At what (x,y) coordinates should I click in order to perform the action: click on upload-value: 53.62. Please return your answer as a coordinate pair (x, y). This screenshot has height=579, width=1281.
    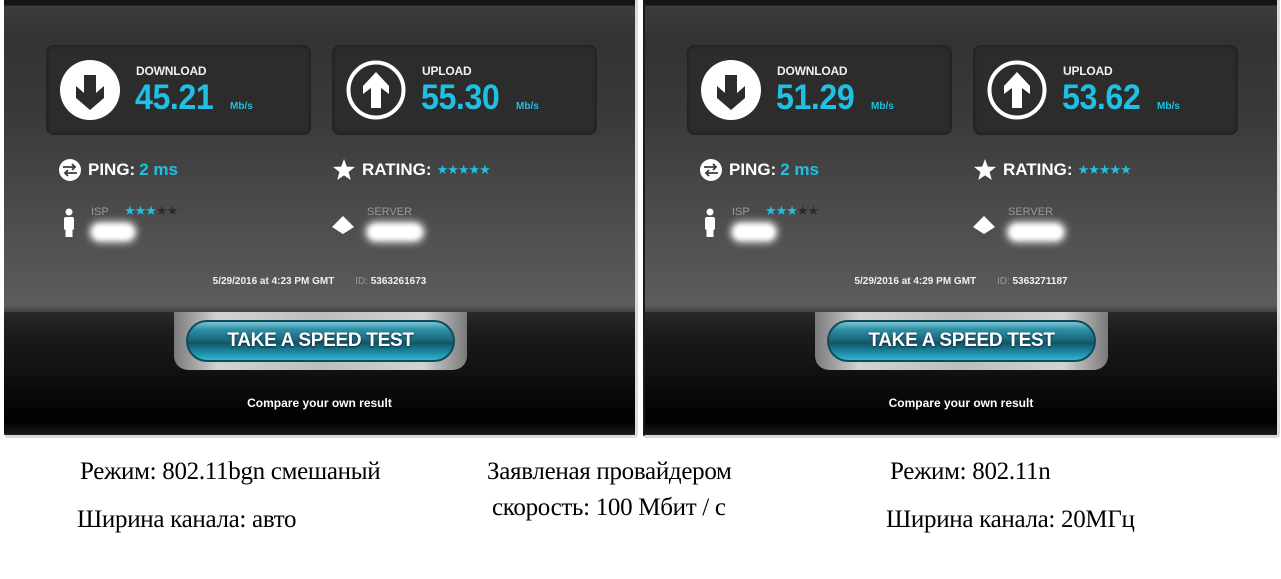
    Looking at the image, I should click on (1101, 97).